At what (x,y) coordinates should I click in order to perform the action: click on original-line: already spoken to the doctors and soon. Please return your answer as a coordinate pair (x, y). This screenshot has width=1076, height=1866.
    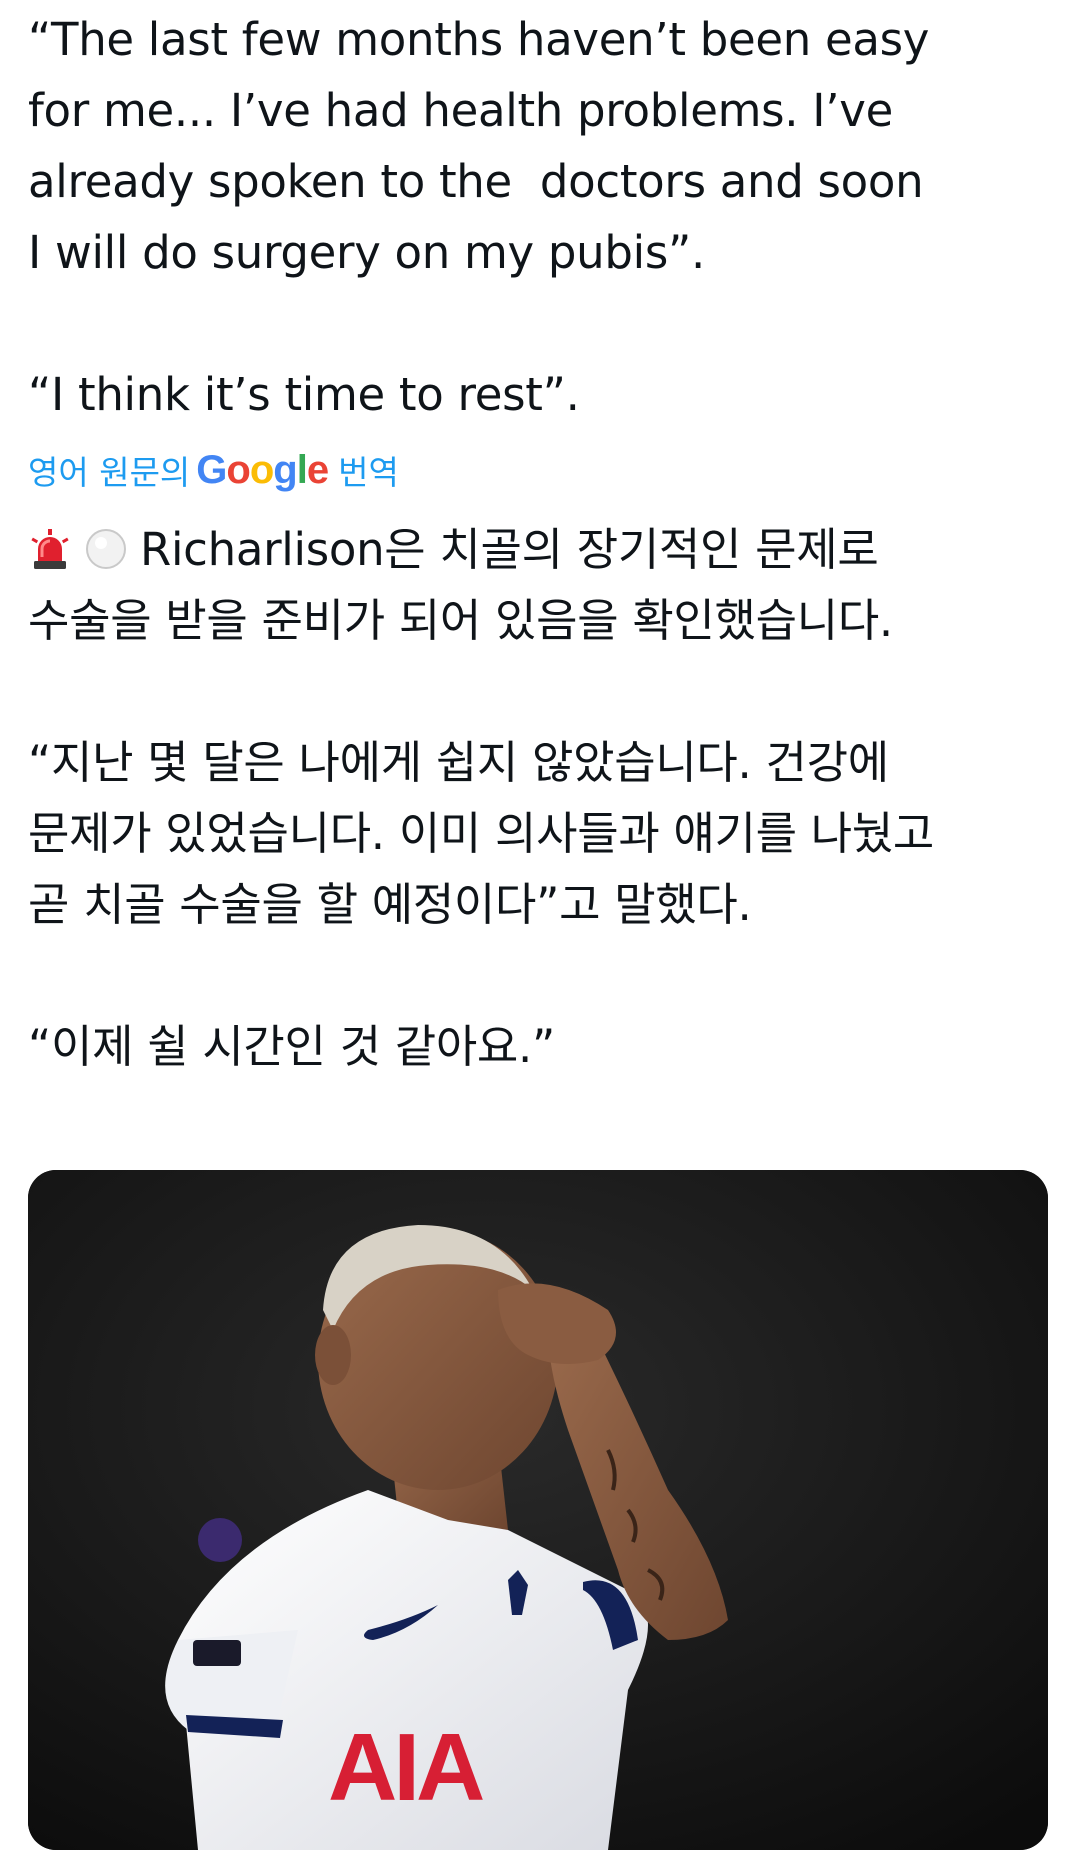
    Looking at the image, I should click on (476, 181).